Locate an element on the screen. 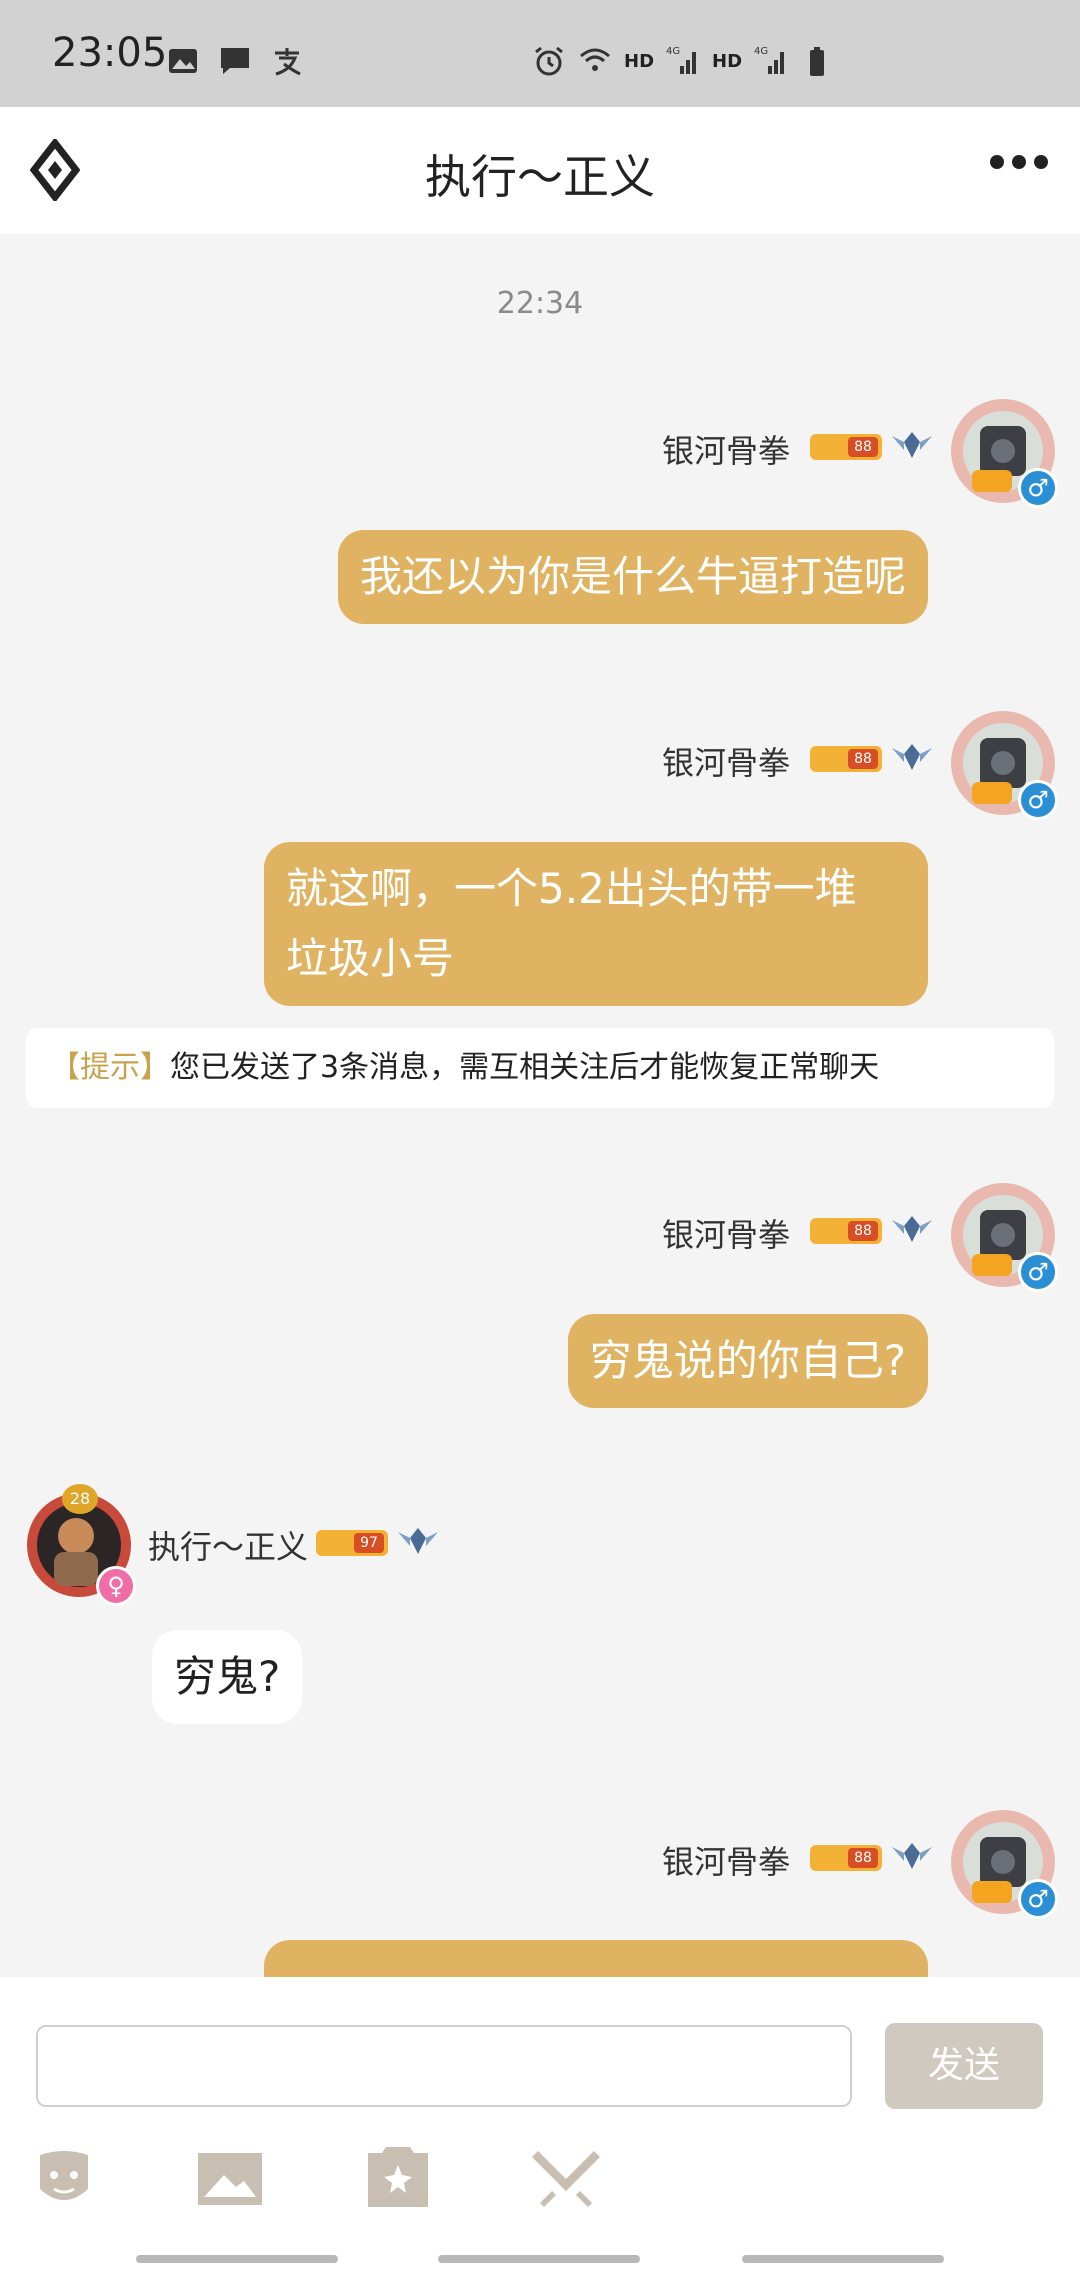 The height and width of the screenshot is (2280, 1080). message-bubble: 穷鬼? is located at coordinates (227, 1677).